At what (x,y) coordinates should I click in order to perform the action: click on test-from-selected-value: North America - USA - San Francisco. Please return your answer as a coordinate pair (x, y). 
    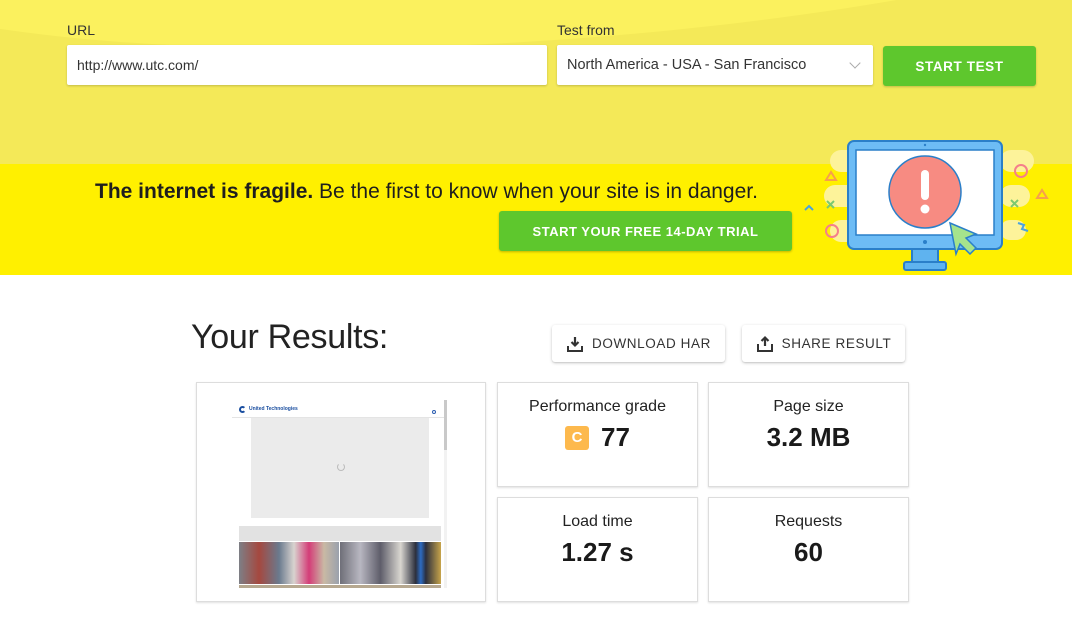
    Looking at the image, I should click on (687, 65).